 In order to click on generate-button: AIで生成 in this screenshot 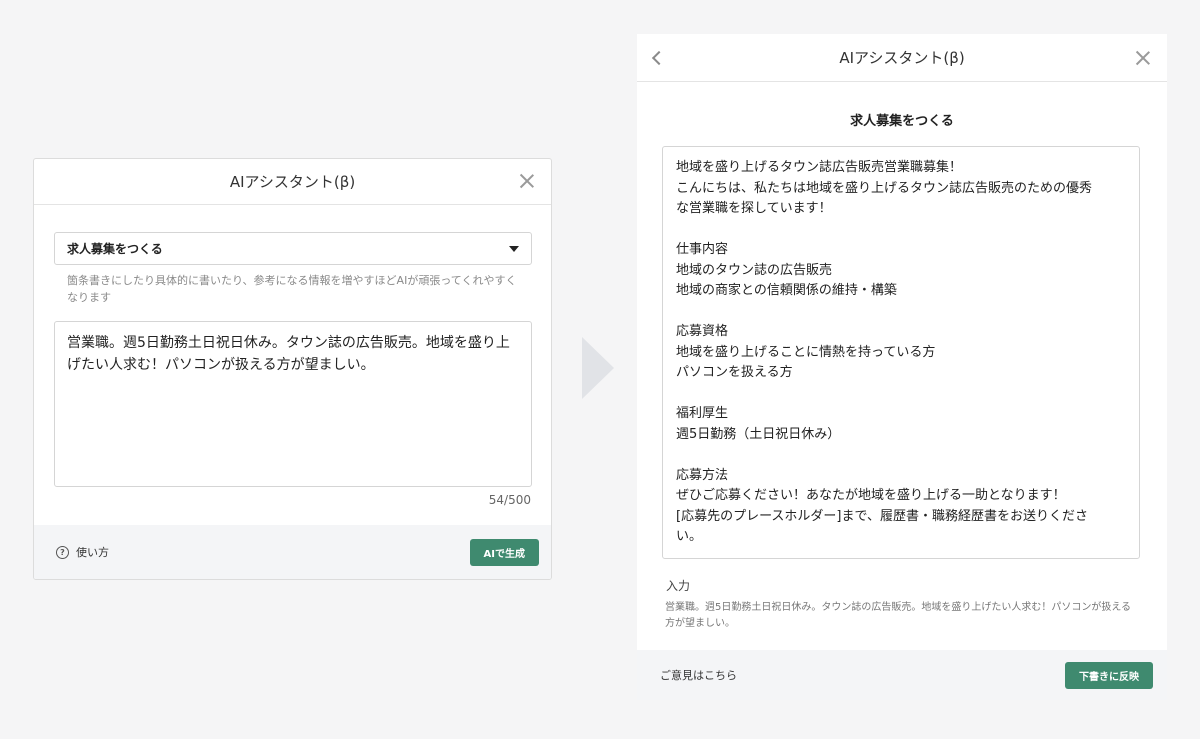, I will do `click(504, 552)`.